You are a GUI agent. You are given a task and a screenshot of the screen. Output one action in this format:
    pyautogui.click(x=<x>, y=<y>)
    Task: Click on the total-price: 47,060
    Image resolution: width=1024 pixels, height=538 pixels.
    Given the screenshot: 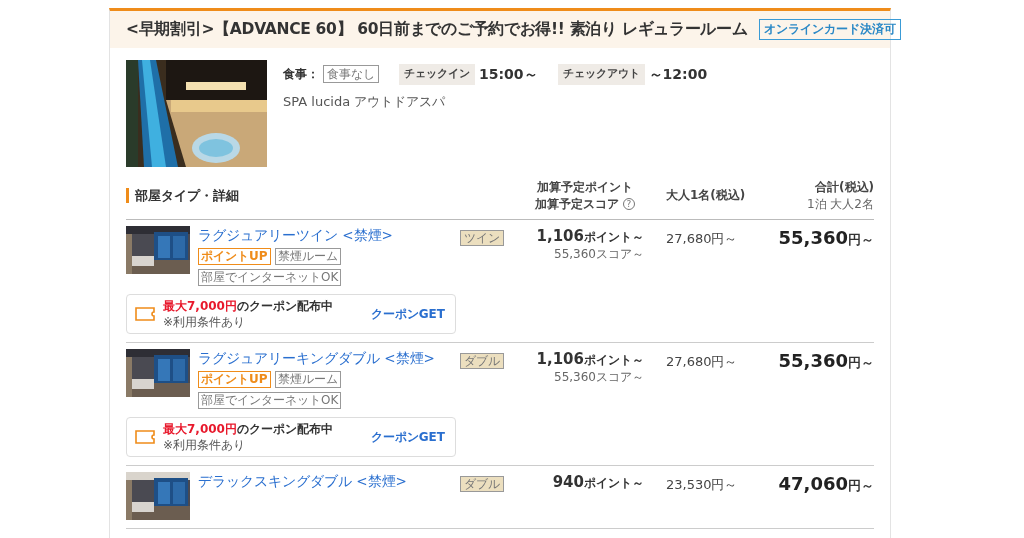 What is the action you would take?
    pyautogui.click(x=813, y=484)
    